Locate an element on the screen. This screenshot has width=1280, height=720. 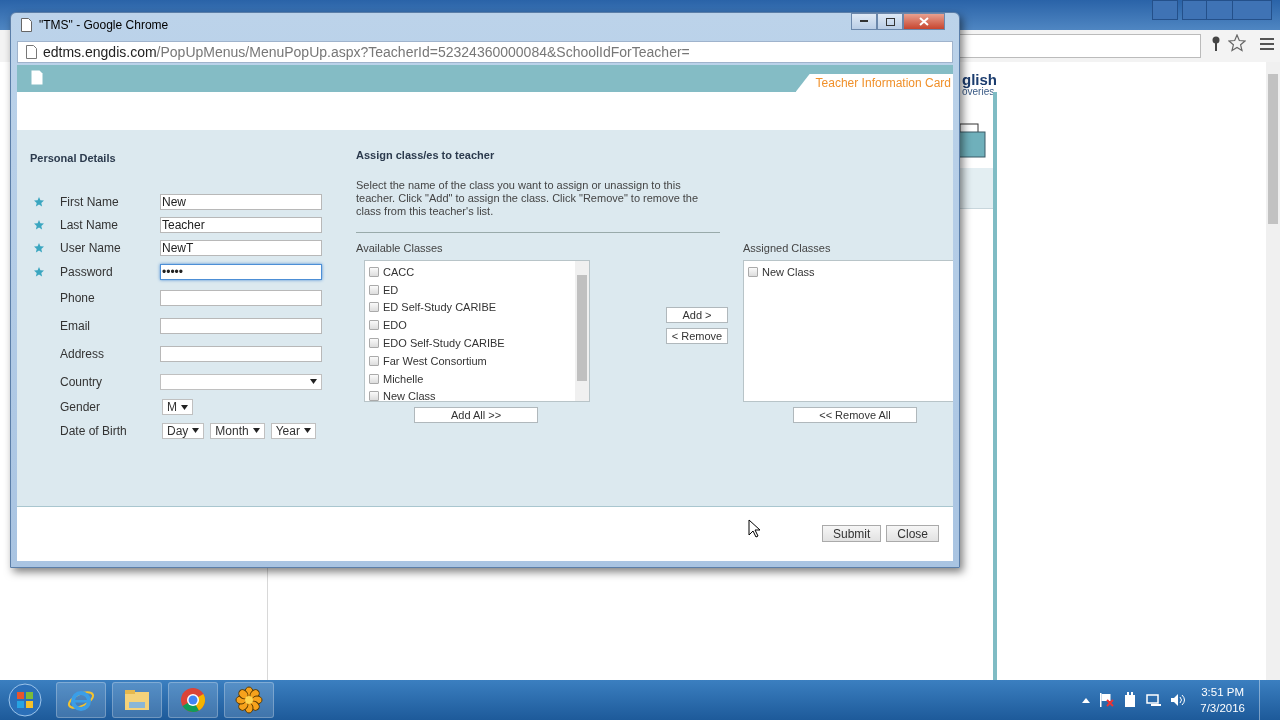
text-field: New is located at coordinates (241, 201).